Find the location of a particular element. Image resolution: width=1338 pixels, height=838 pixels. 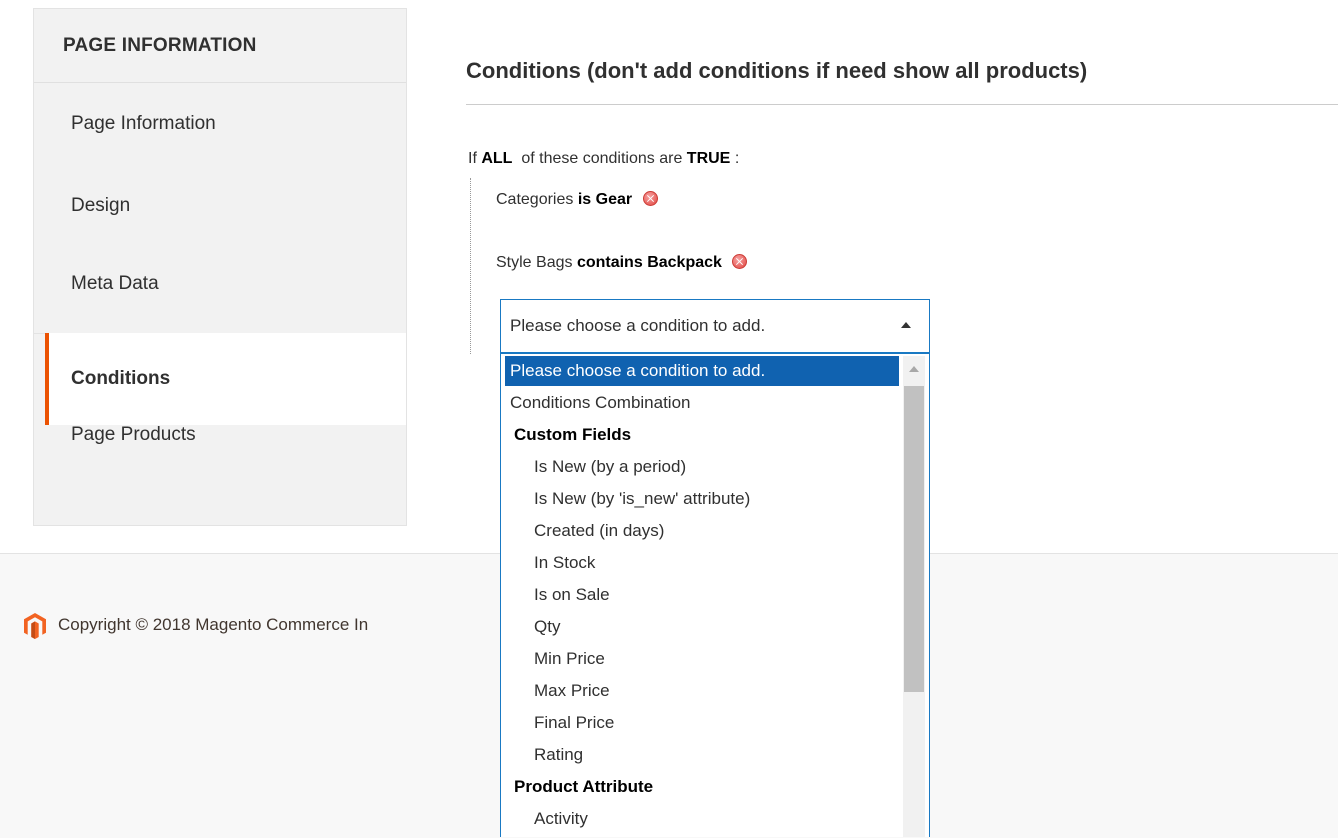

aggregator-toggle: ALL is located at coordinates (496, 158).